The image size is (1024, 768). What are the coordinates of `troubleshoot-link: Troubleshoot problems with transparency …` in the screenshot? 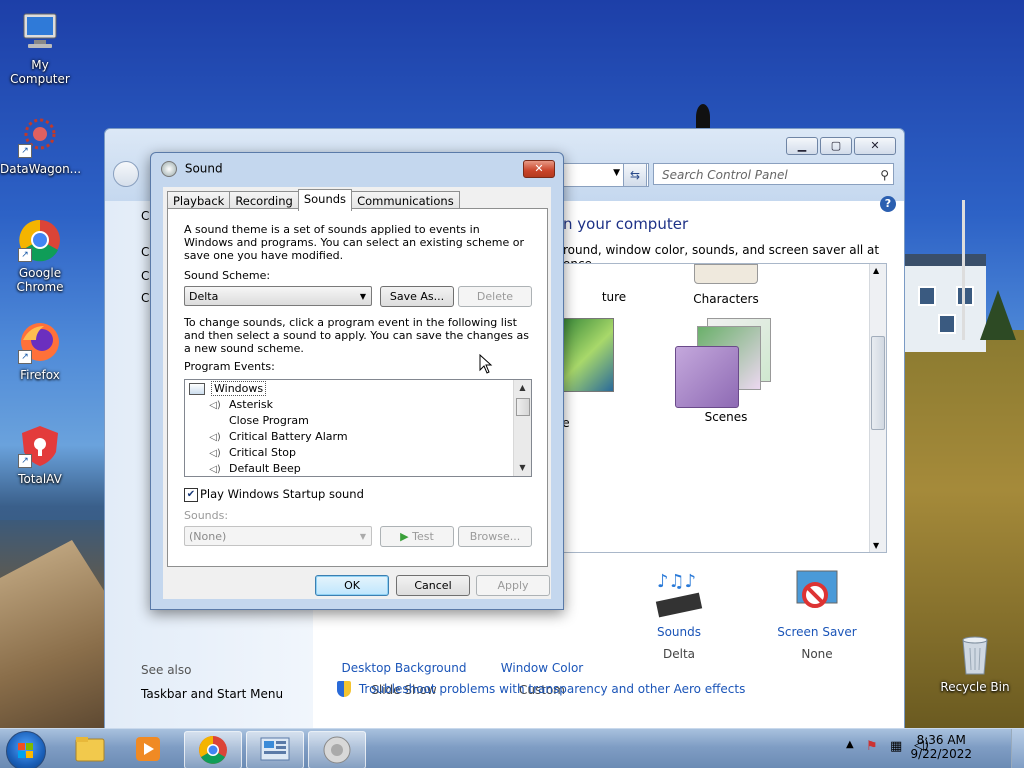 It's located at (552, 689).